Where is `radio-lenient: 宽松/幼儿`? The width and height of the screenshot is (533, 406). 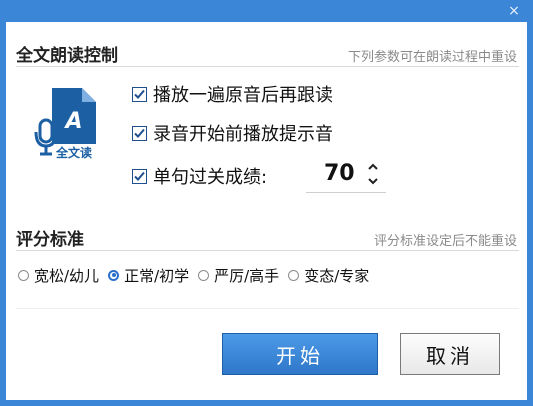
radio-lenient: 宽松/幼儿 is located at coordinates (58, 275).